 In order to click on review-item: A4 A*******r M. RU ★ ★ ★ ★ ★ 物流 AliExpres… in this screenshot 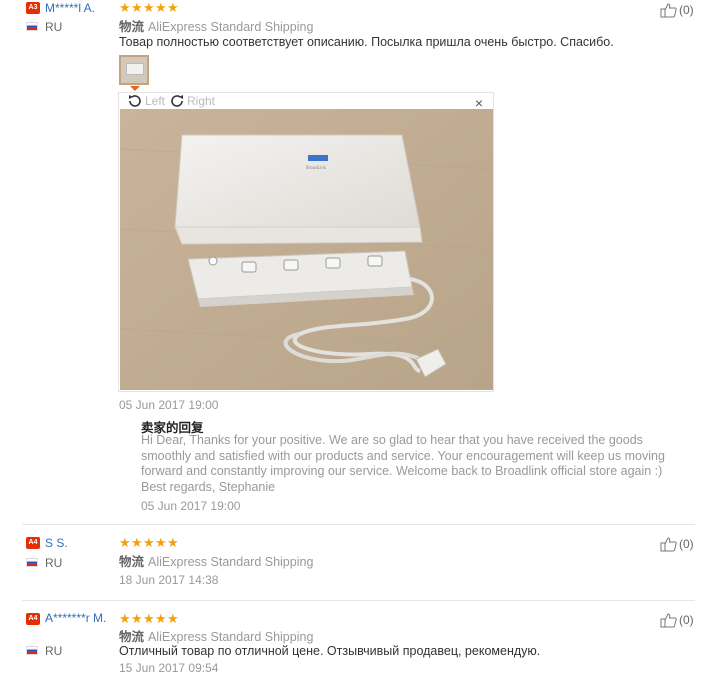, I will do `click(359, 639)`.